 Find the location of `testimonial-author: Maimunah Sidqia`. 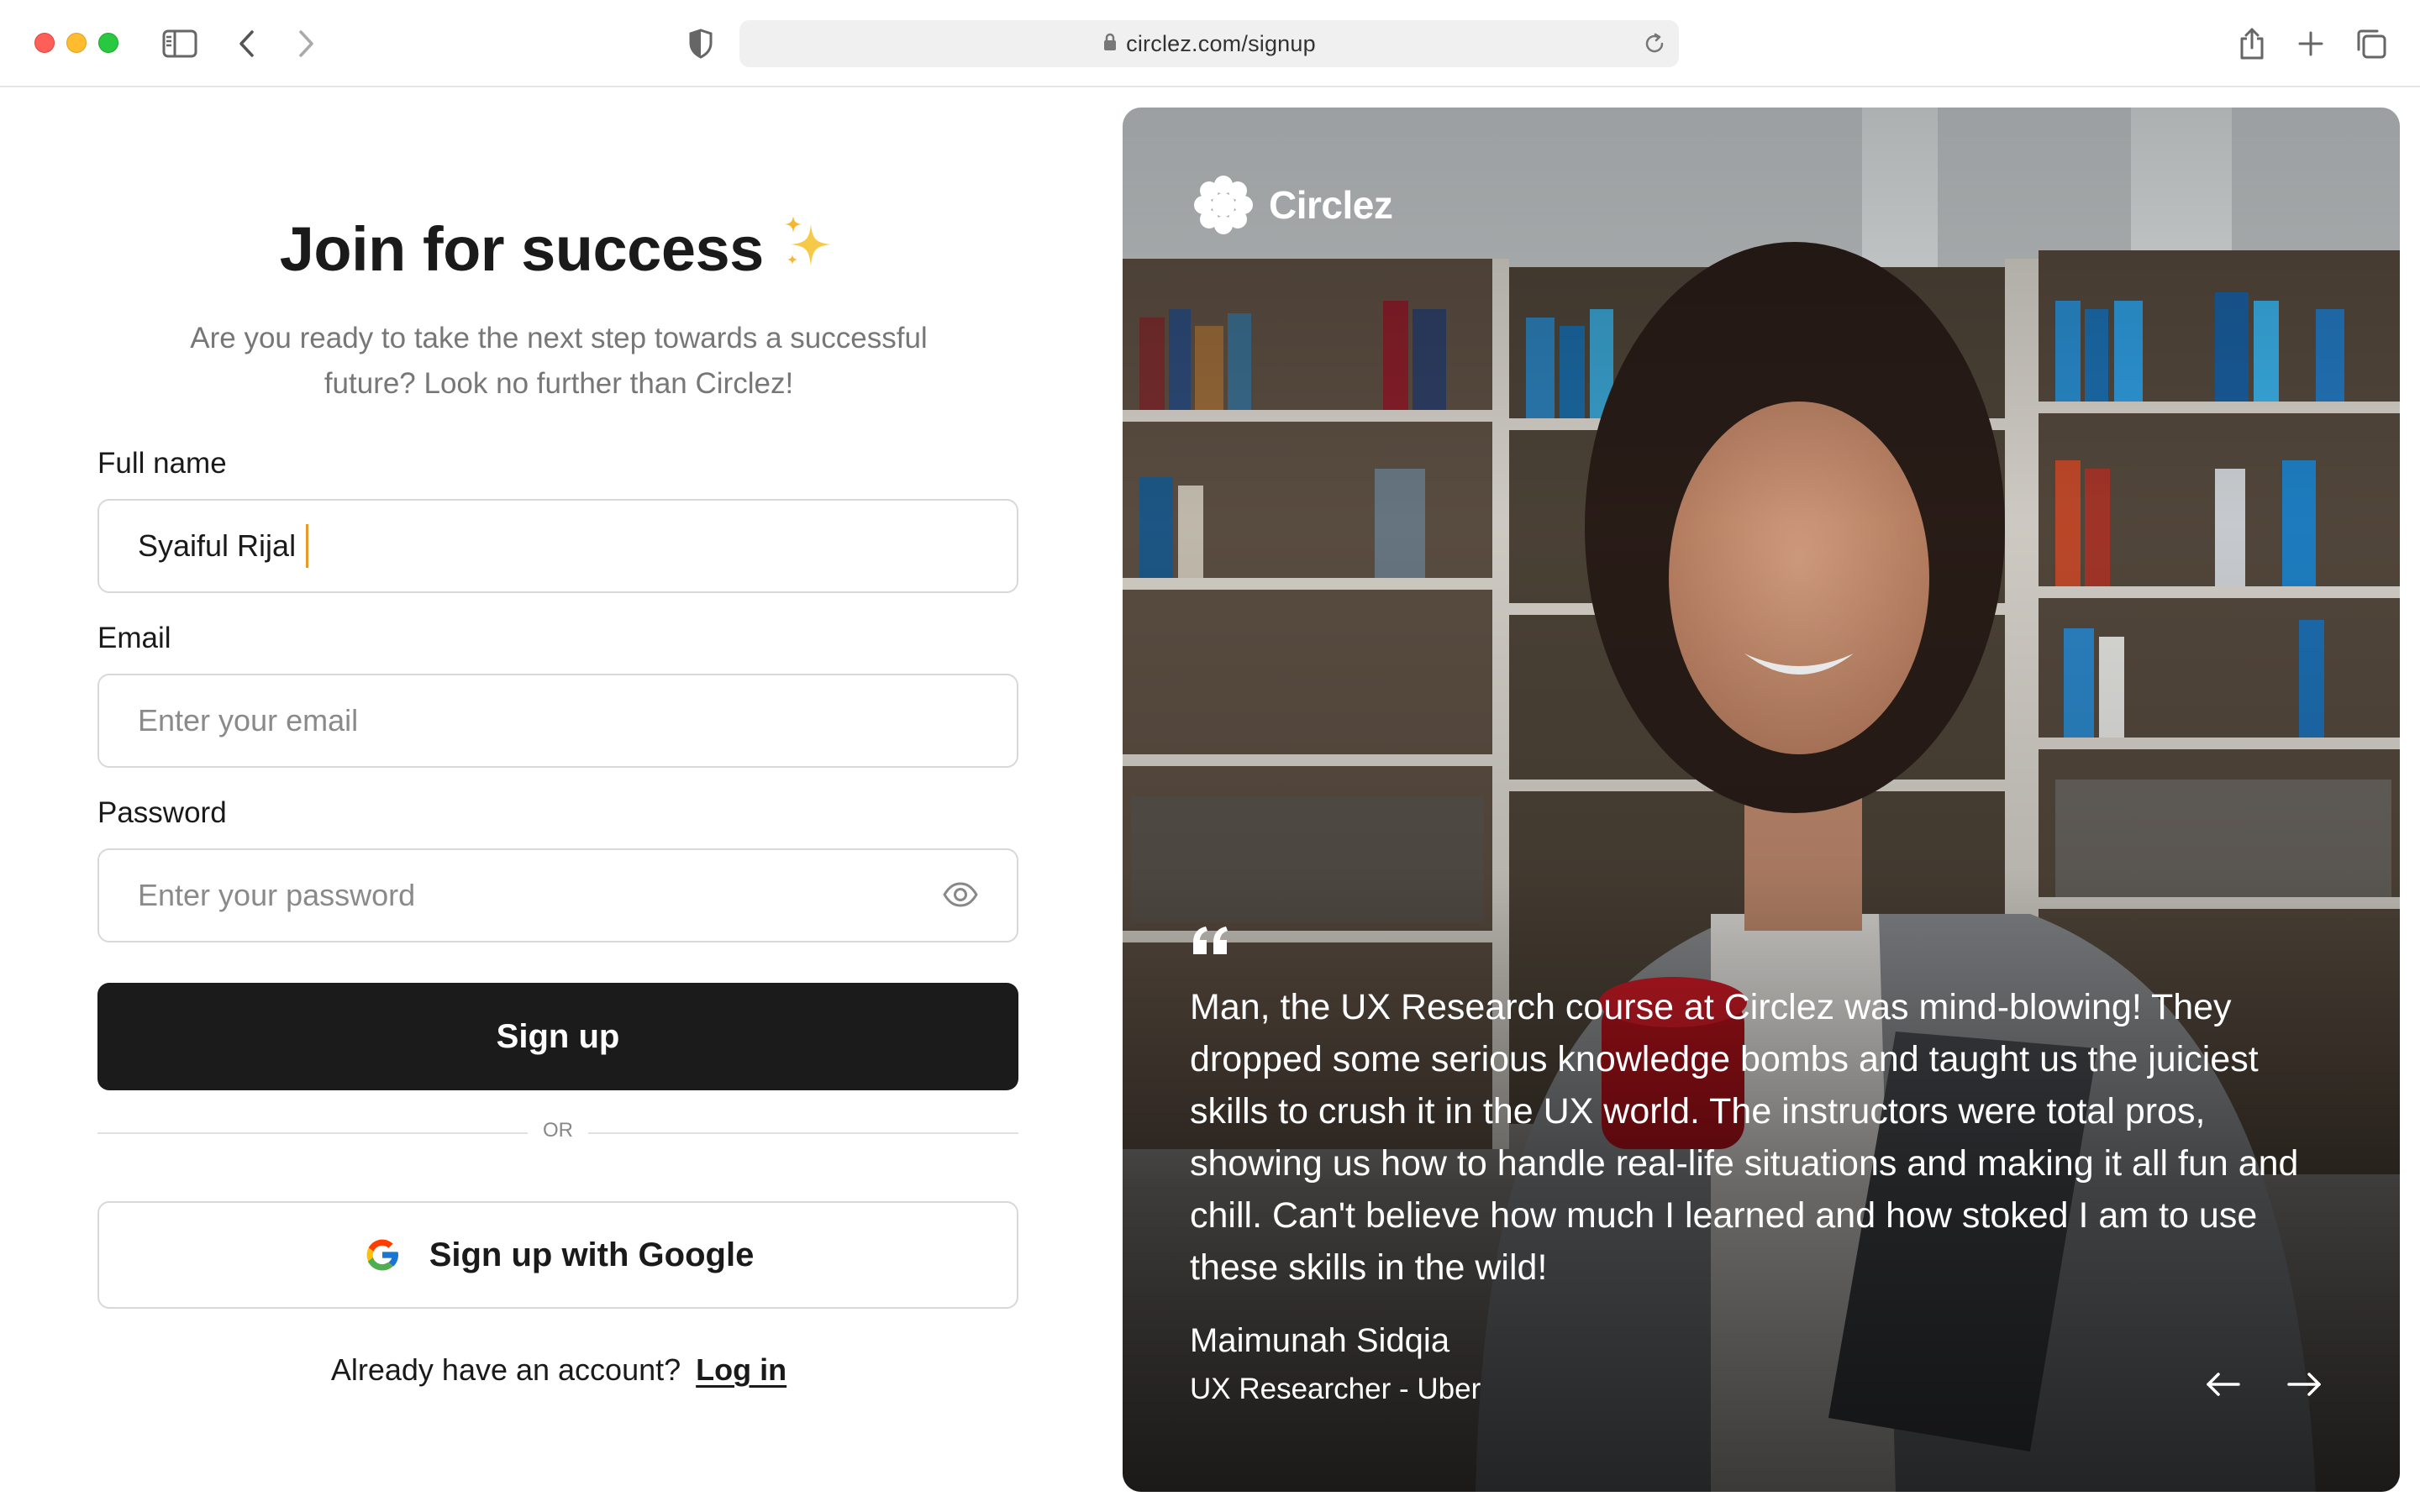

testimonial-author: Maimunah Sidqia is located at coordinates (1320, 1340).